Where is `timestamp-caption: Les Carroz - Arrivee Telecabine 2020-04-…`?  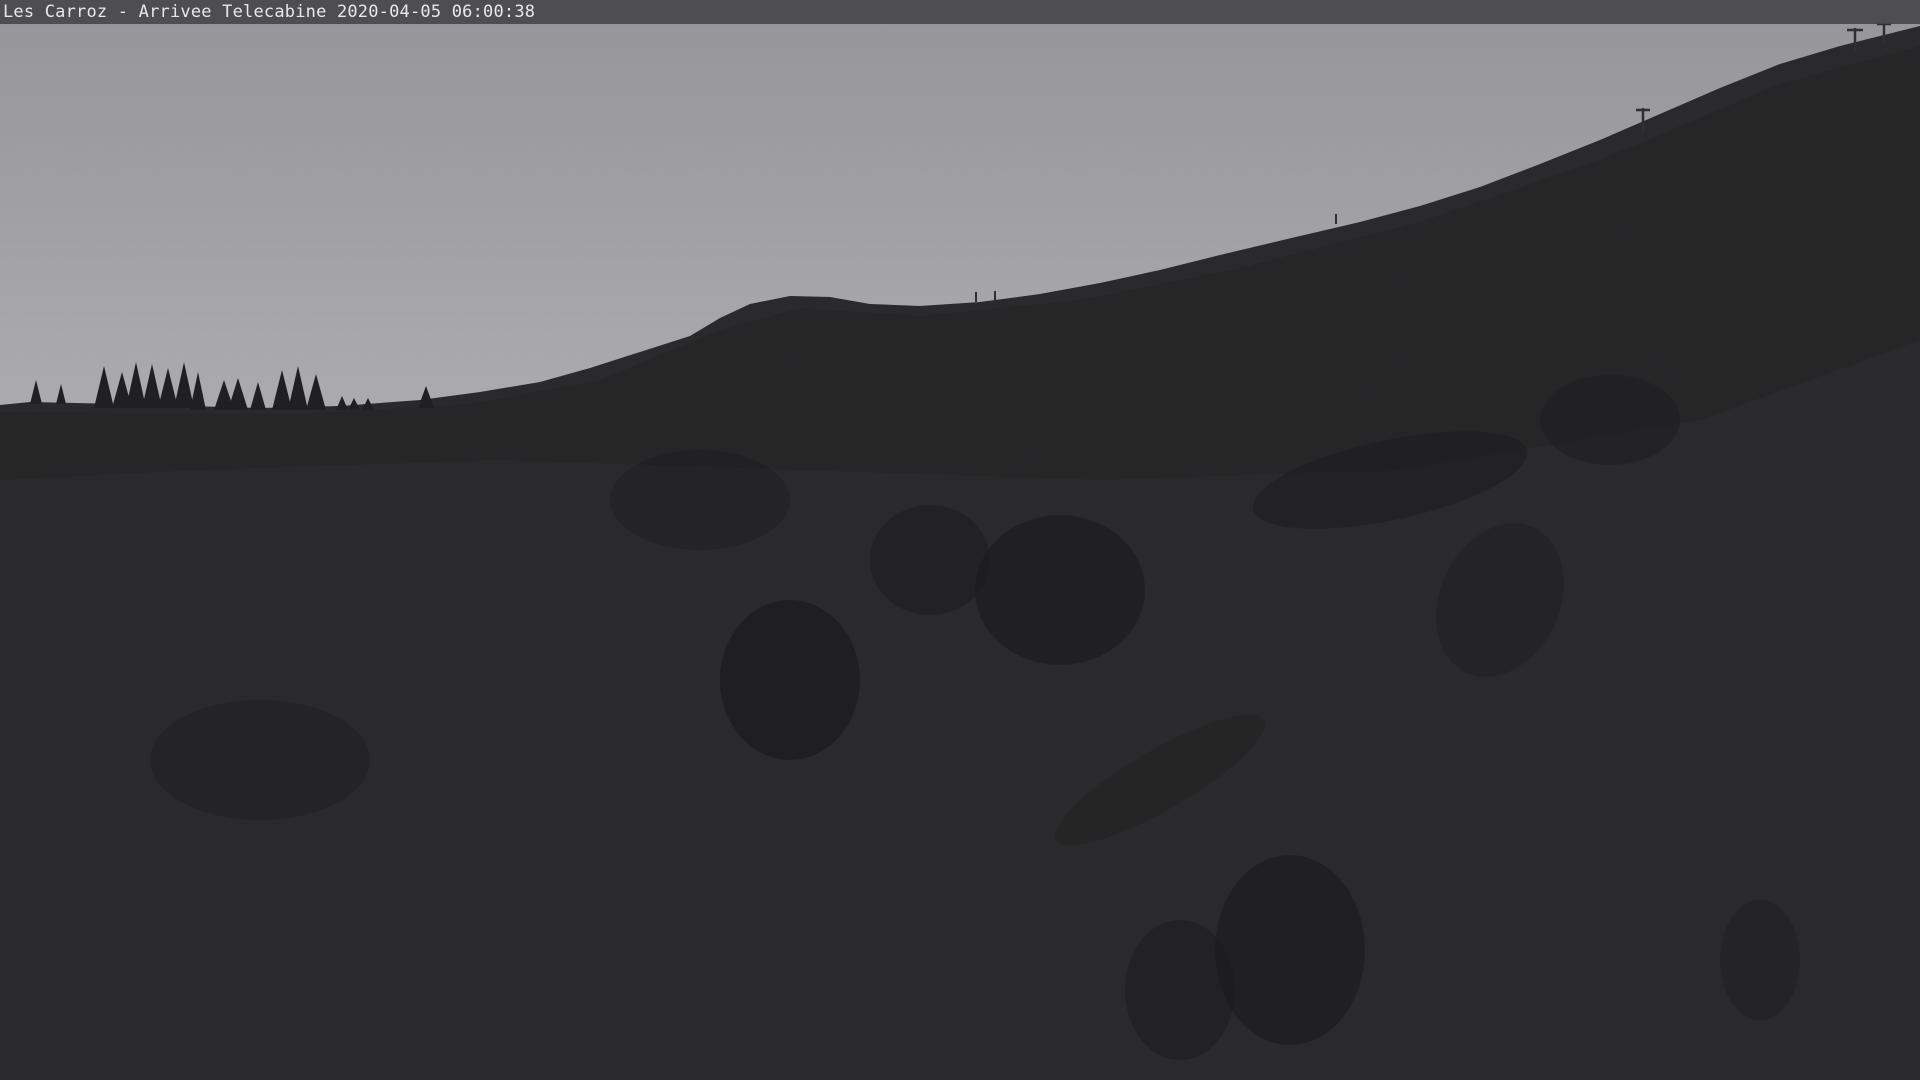 timestamp-caption: Les Carroz - Arrivee Telecabine 2020-04-… is located at coordinates (269, 12).